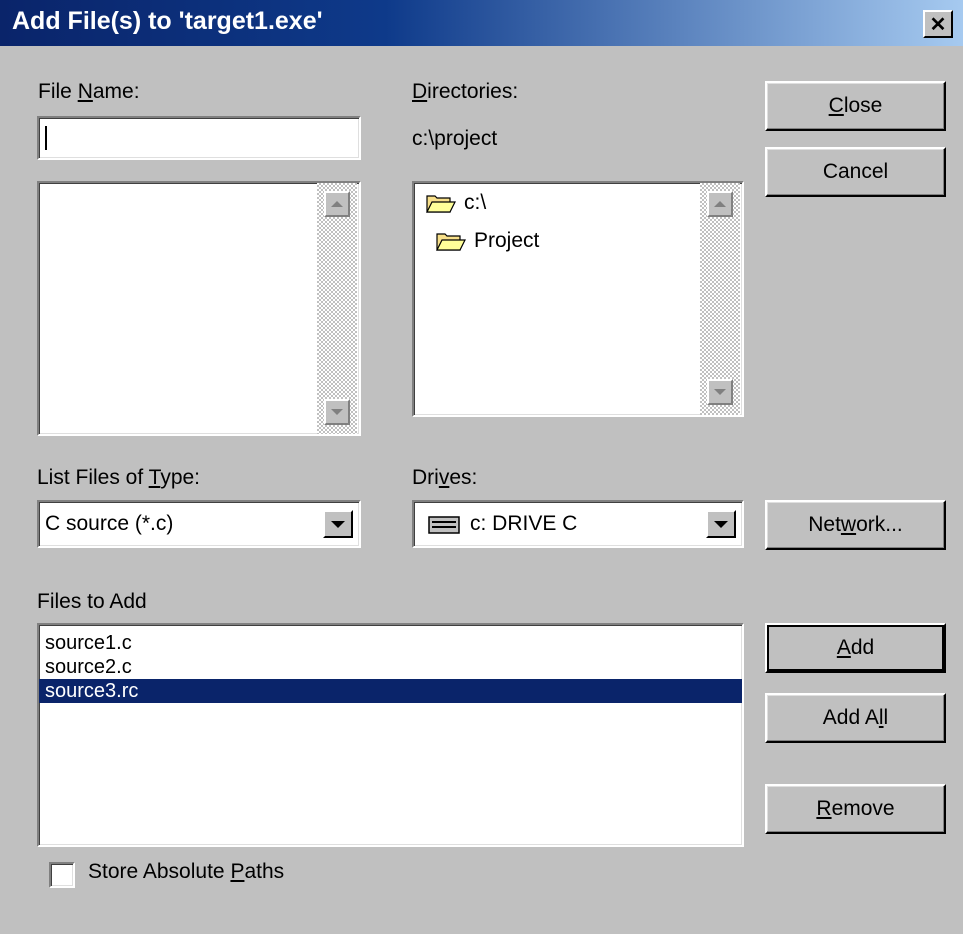 The image size is (963, 934). I want to click on add-button: Add, so click(855, 648).